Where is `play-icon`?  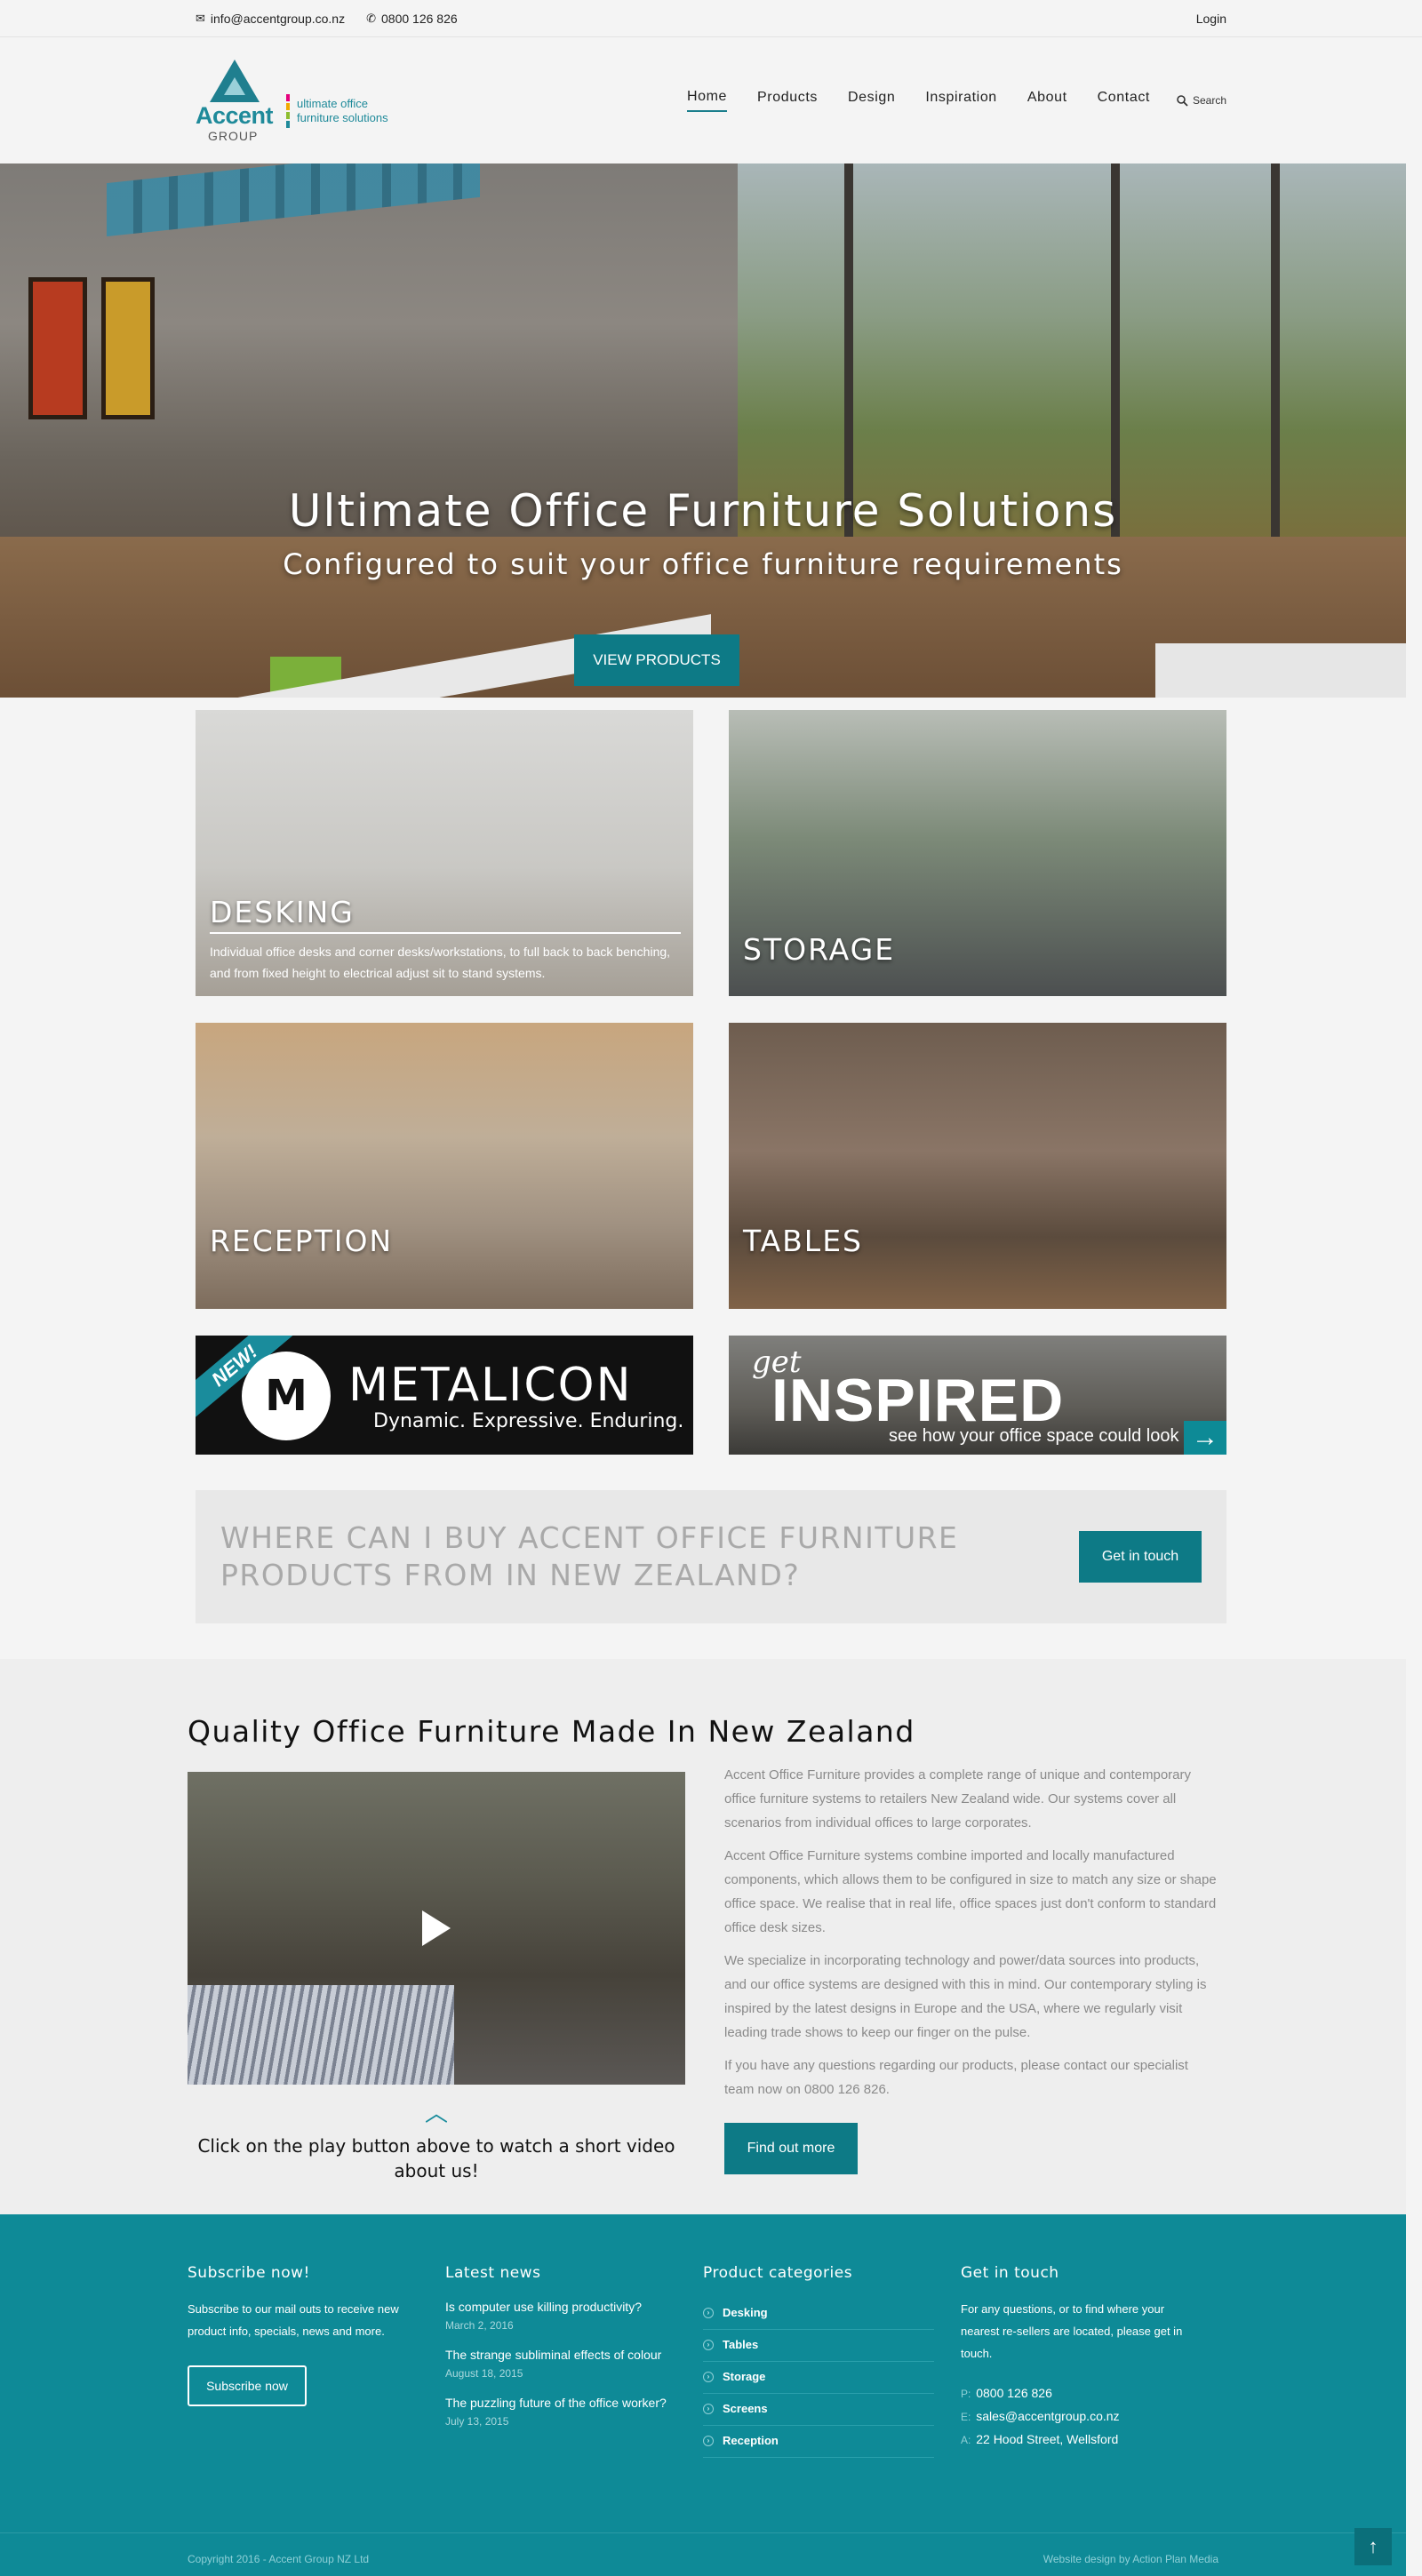 play-icon is located at coordinates (436, 1928).